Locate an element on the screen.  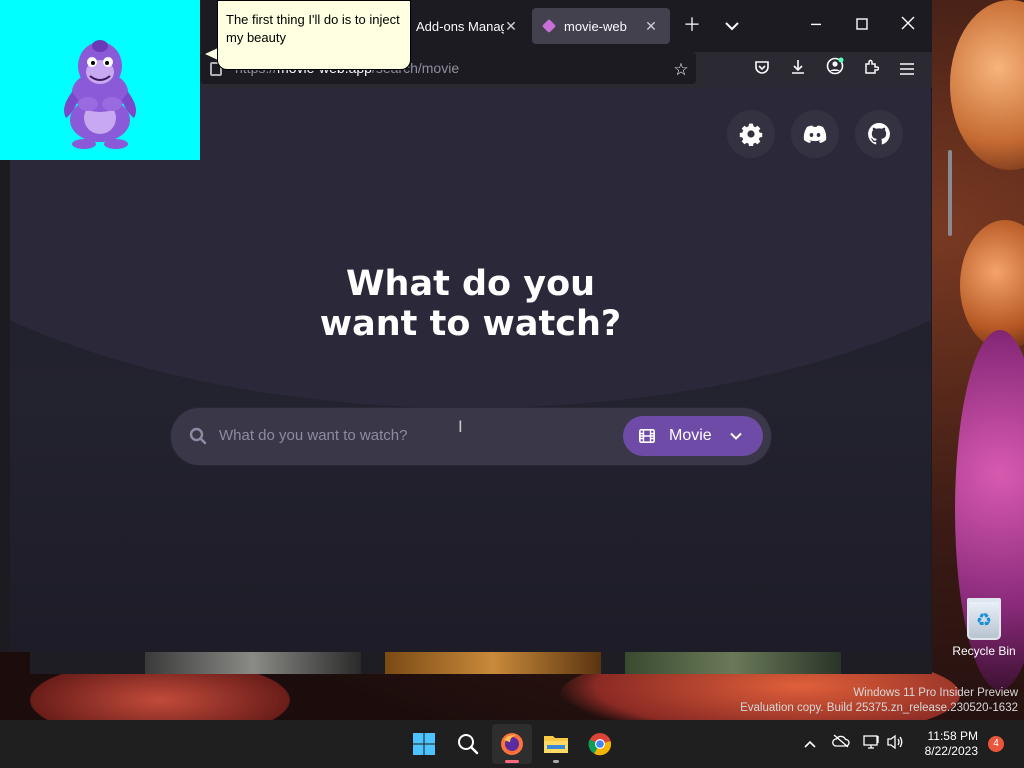
tab-movie-web: movie-web ✕ is located at coordinates (601, 26).